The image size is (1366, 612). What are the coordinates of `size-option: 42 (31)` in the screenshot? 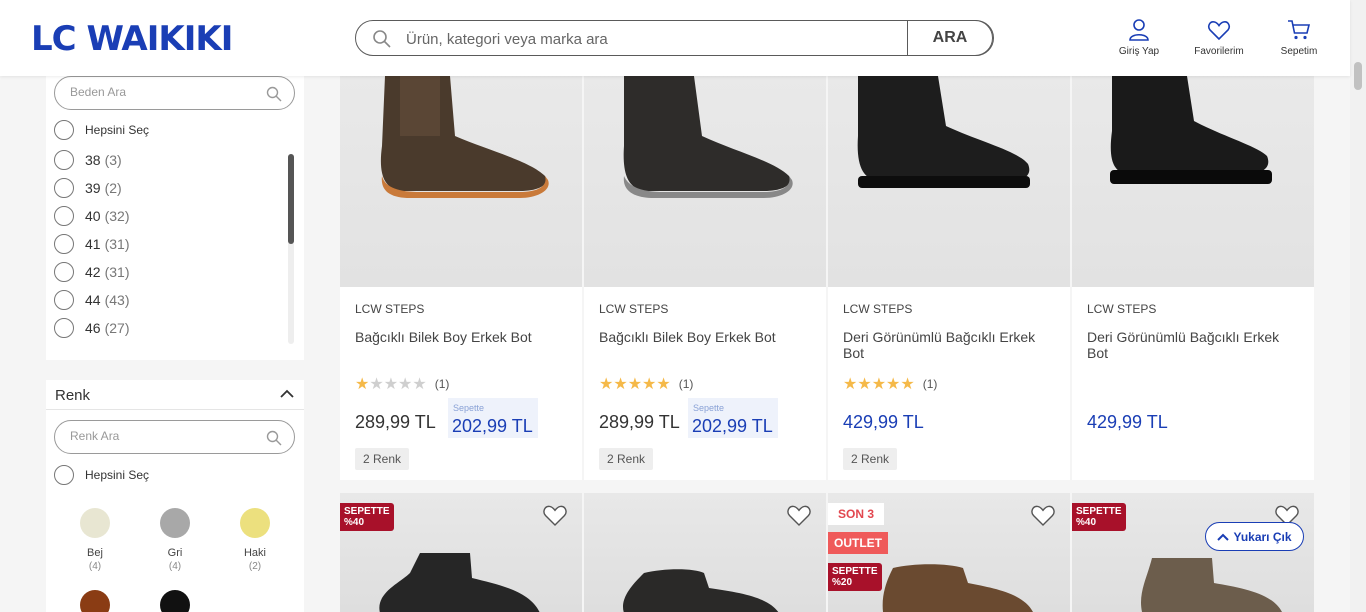 It's located at (91, 272).